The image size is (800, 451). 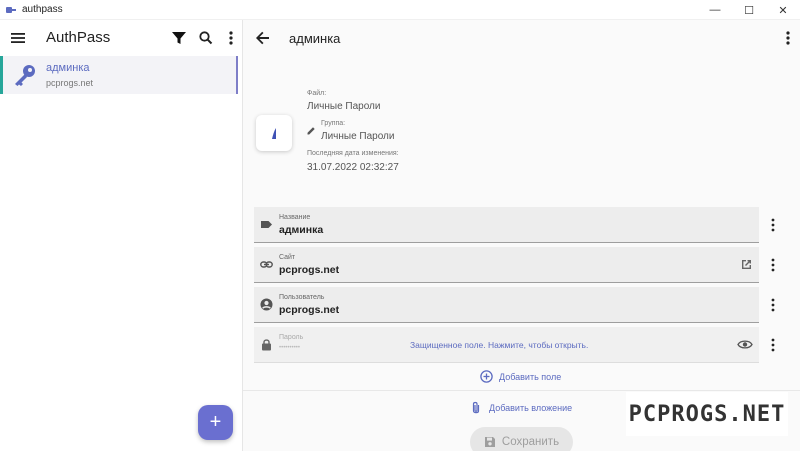 I want to click on add-circle-icon, so click(x=486, y=376).